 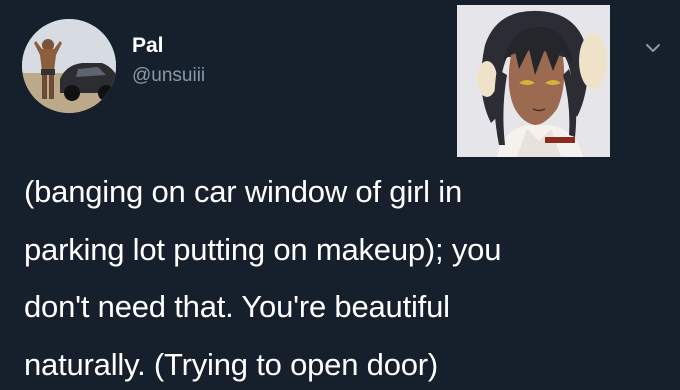 What do you see at coordinates (237, 306) in the screenshot?
I see `tweet-text-line: don't need that. You're beautiful` at bounding box center [237, 306].